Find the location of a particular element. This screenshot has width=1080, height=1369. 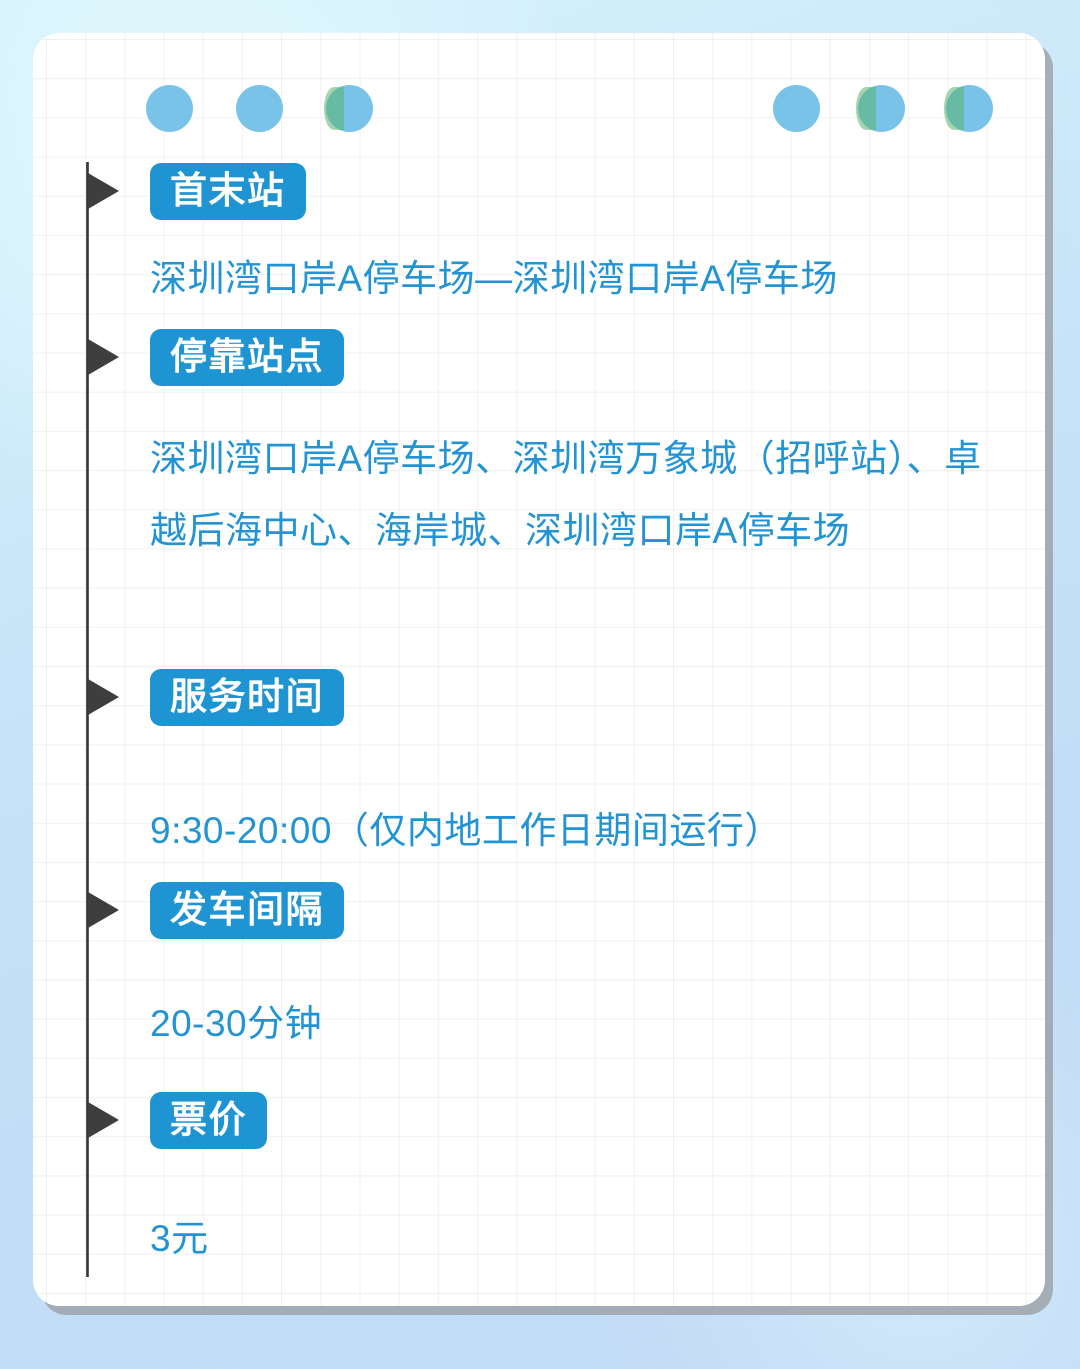

section-marker-terminus-icon is located at coordinates (103, 191).